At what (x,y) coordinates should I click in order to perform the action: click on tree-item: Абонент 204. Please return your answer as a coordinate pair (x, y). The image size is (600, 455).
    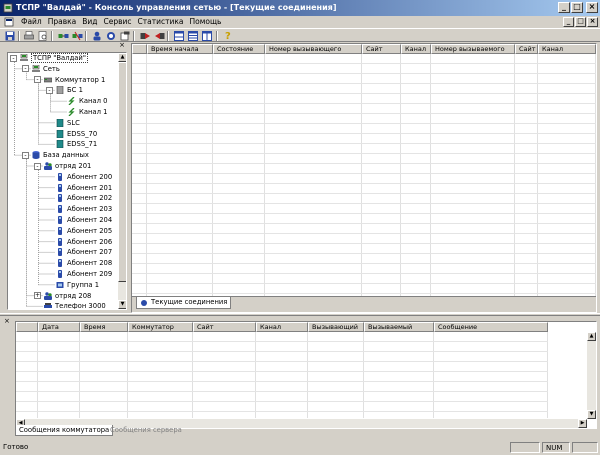
    Looking at the image, I should click on (84, 220).